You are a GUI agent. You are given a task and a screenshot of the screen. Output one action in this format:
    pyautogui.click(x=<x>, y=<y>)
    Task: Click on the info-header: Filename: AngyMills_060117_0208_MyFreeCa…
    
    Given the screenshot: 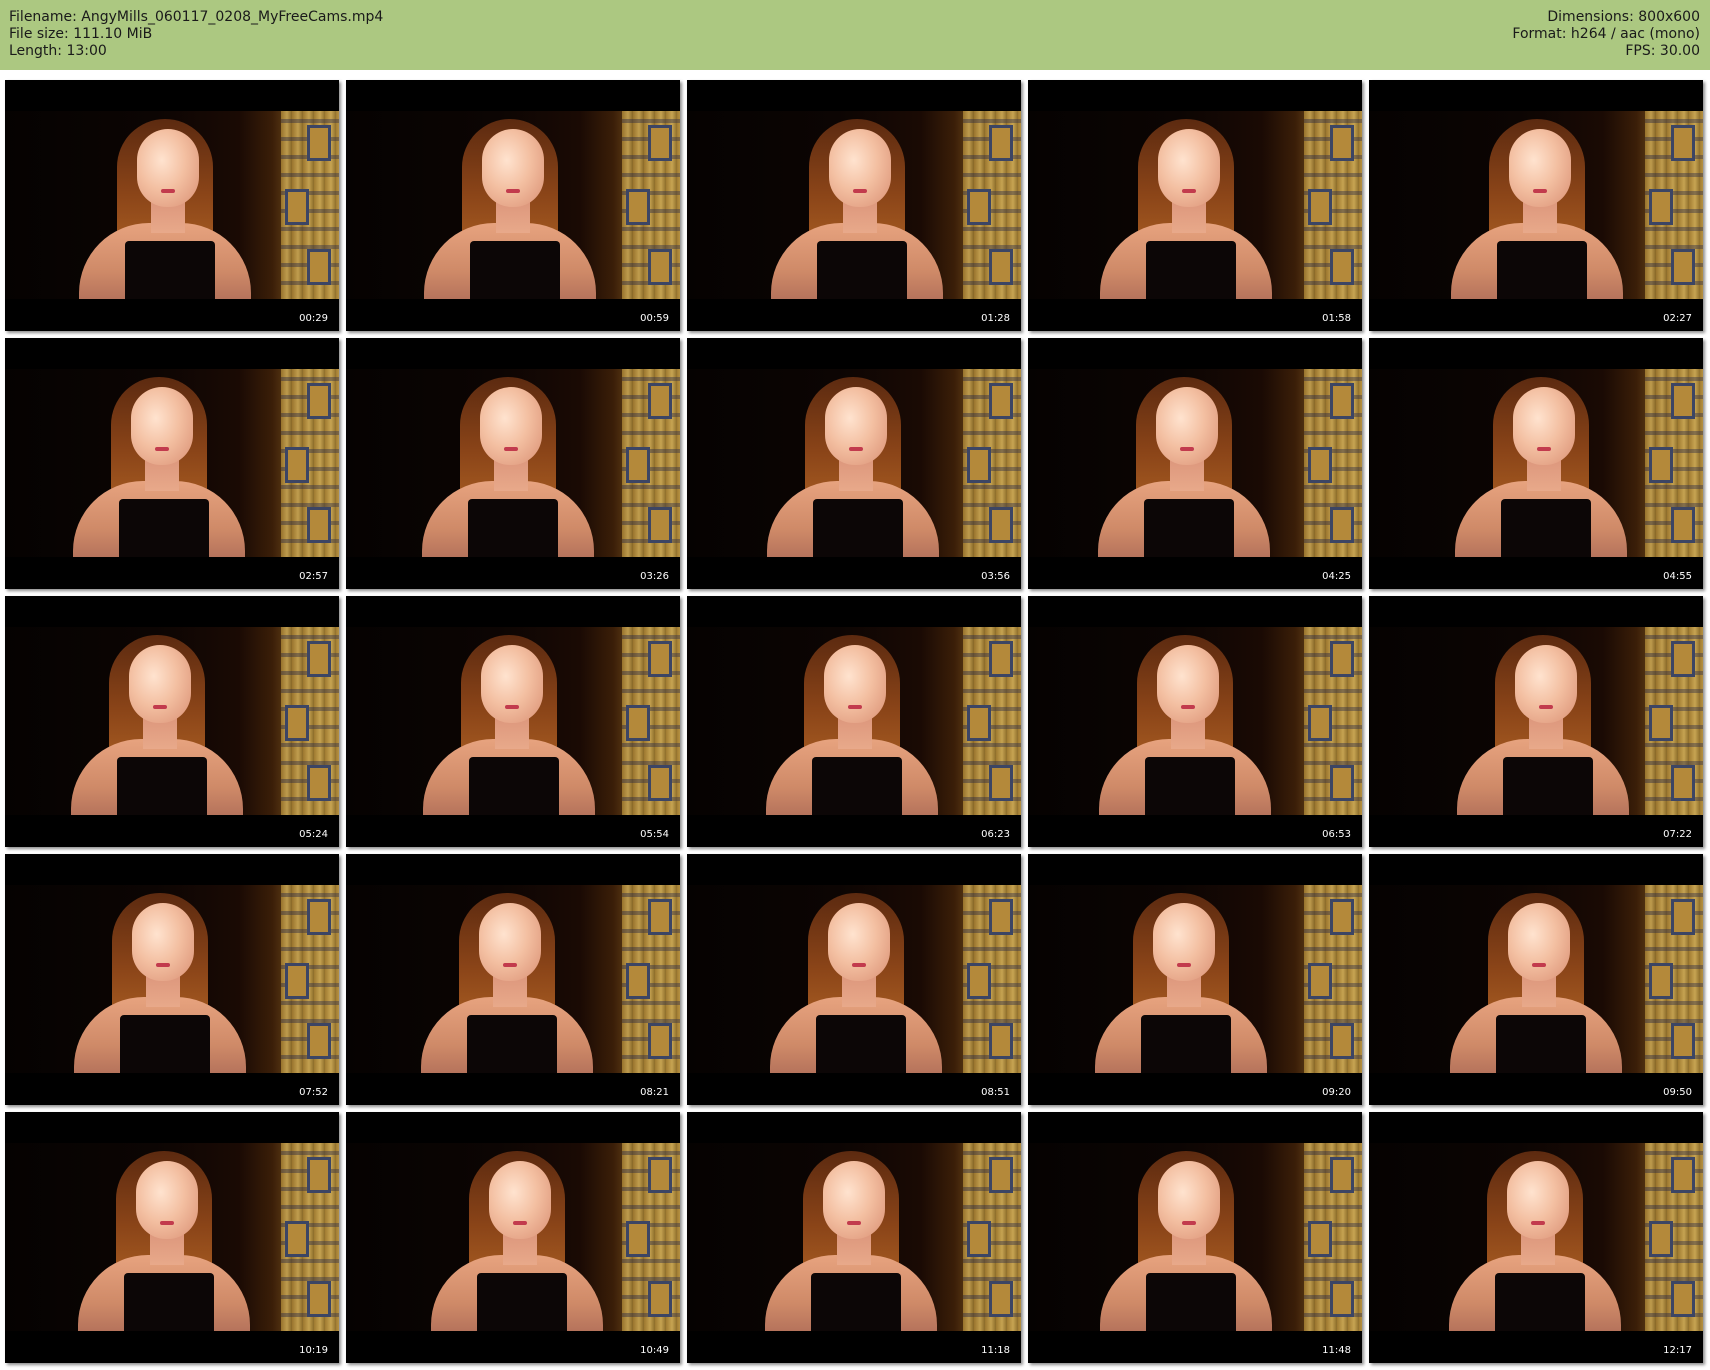 What is the action you would take?
    pyautogui.click(x=855, y=35)
    